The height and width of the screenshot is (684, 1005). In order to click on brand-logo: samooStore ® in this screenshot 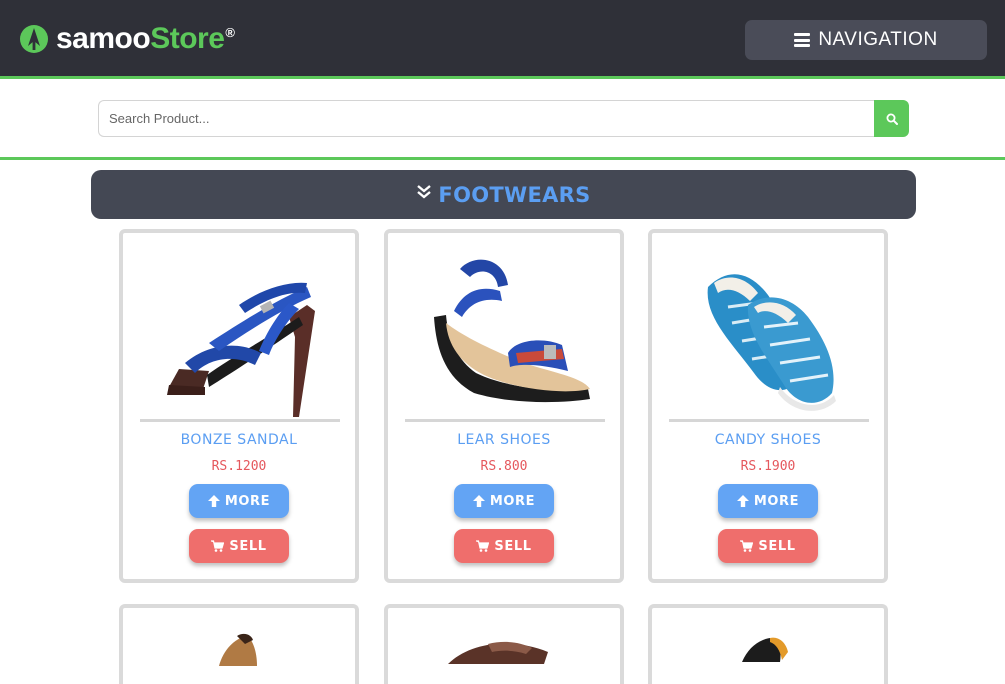, I will do `click(127, 39)`.